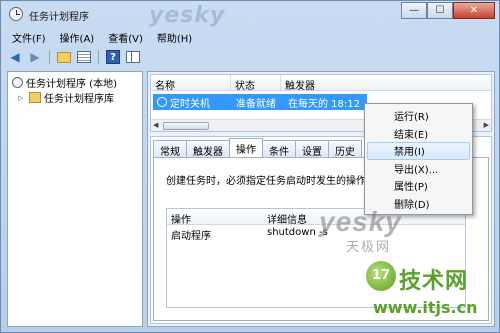 This screenshot has width=500, height=333. Describe the element at coordinates (474, 10) in the screenshot. I see `close-button: ✕` at that location.